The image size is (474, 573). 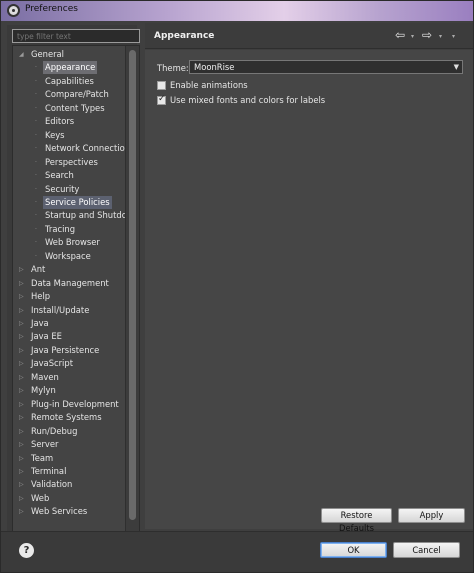 I want to click on tree-item-label: Network Connections, so click(x=85, y=148).